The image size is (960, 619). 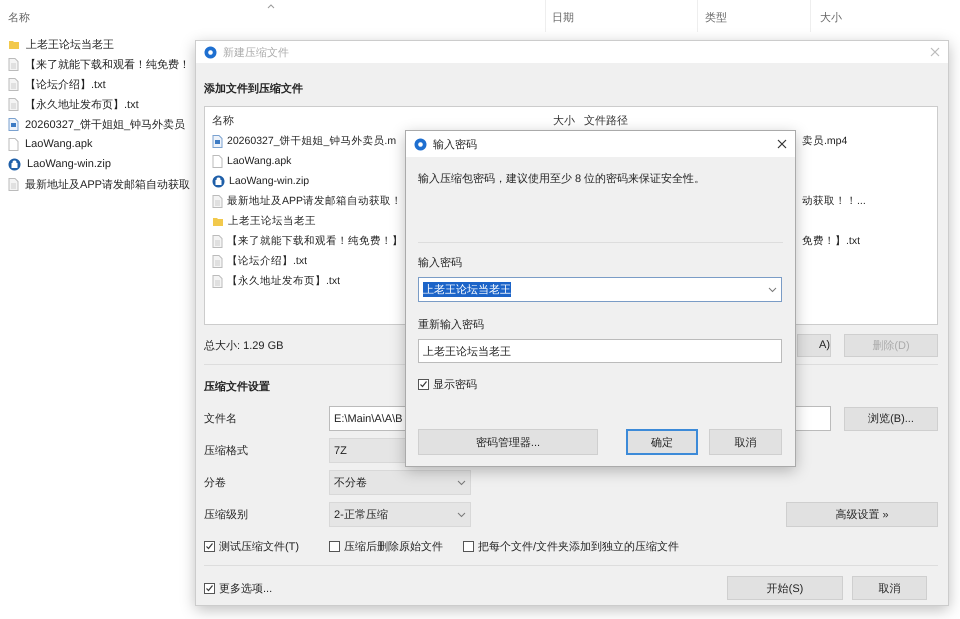 What do you see at coordinates (785, 588) in the screenshot?
I see `start-button: 开始(S)` at bounding box center [785, 588].